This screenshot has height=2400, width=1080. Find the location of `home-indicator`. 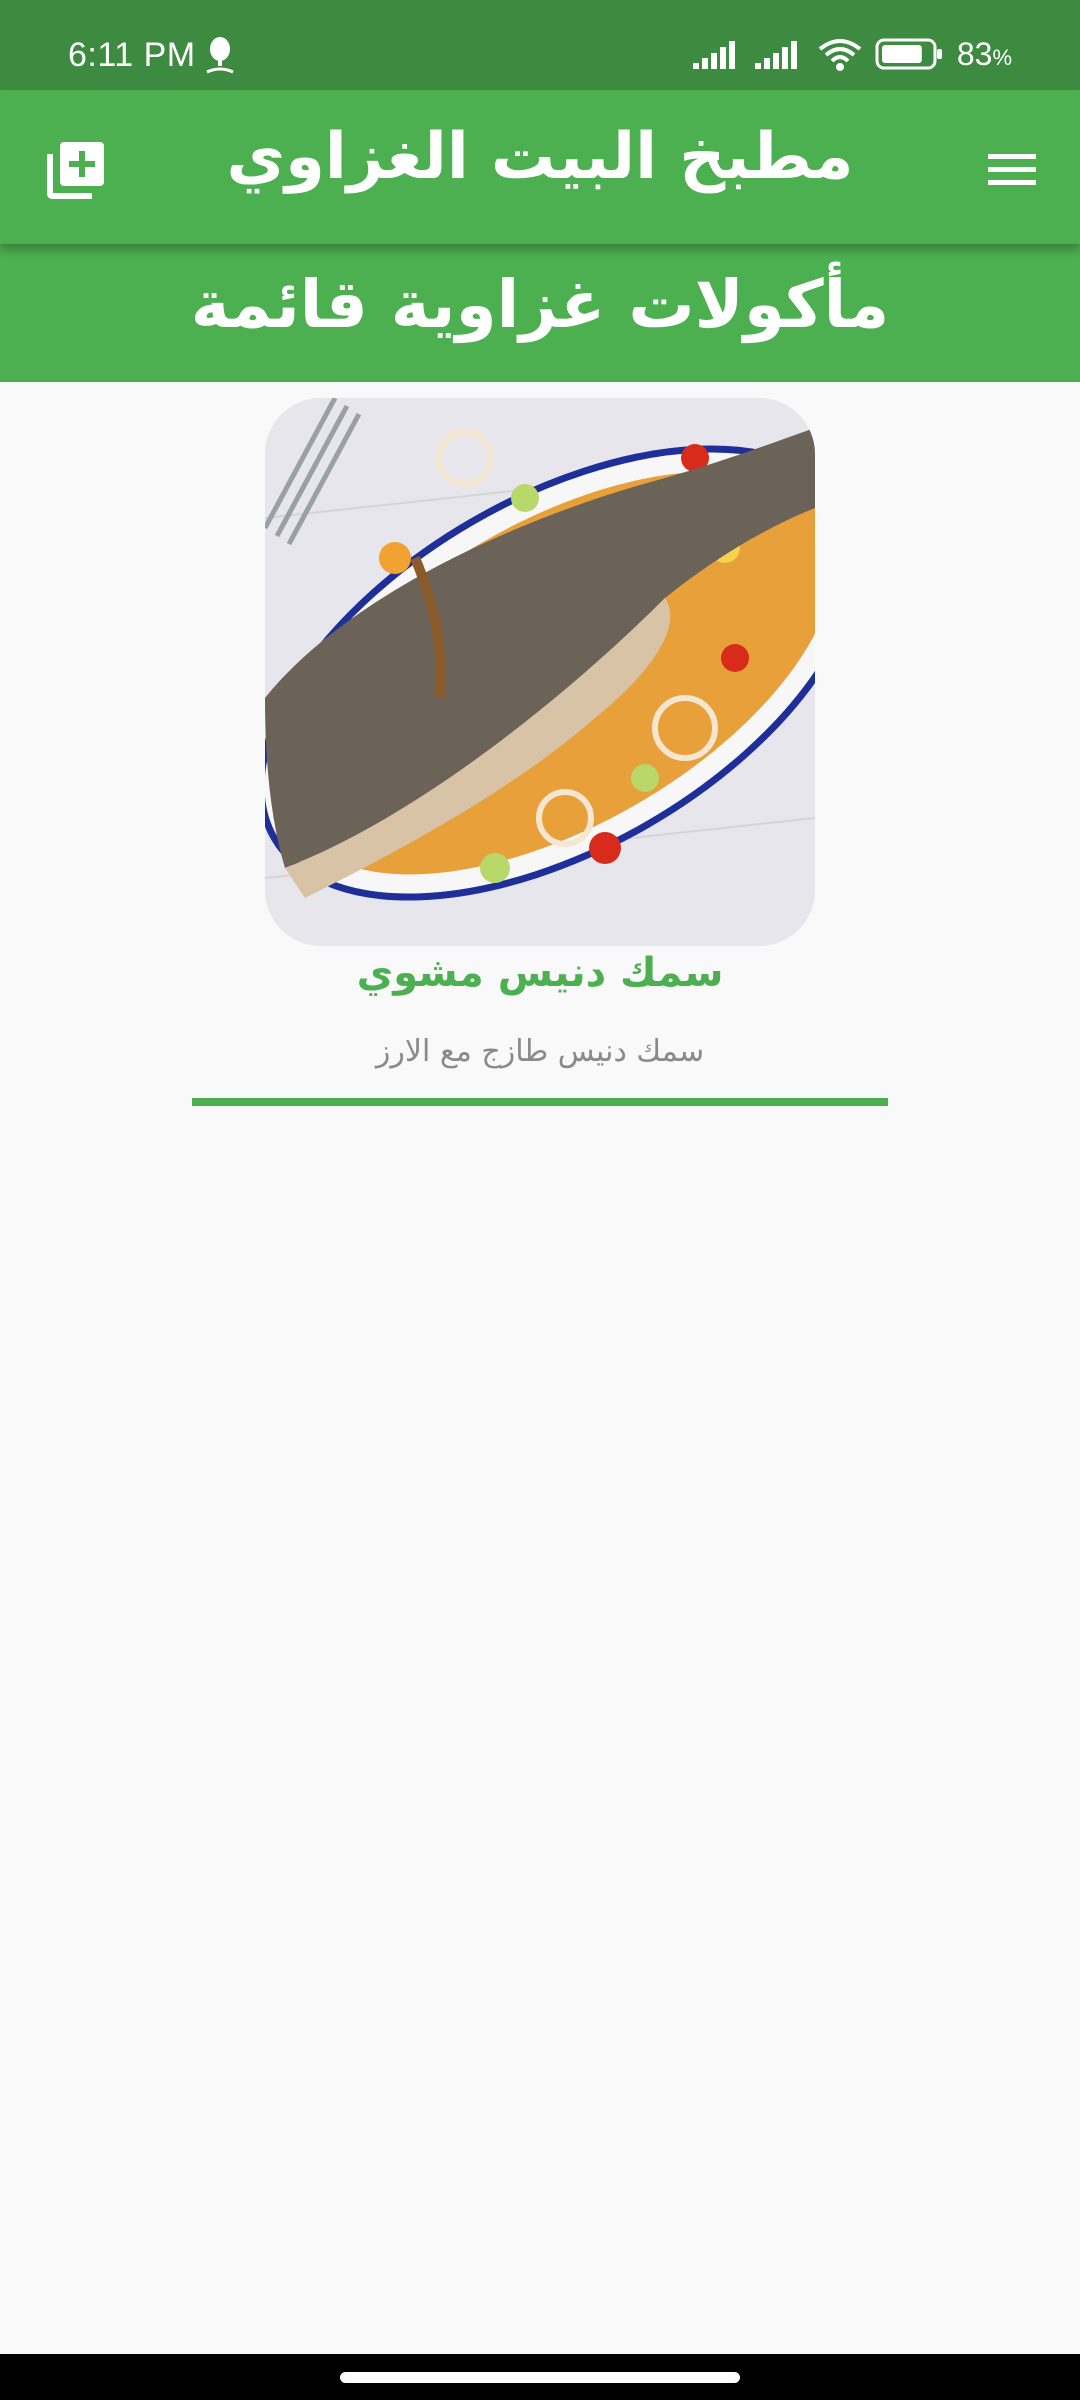

home-indicator is located at coordinates (540, 2377).